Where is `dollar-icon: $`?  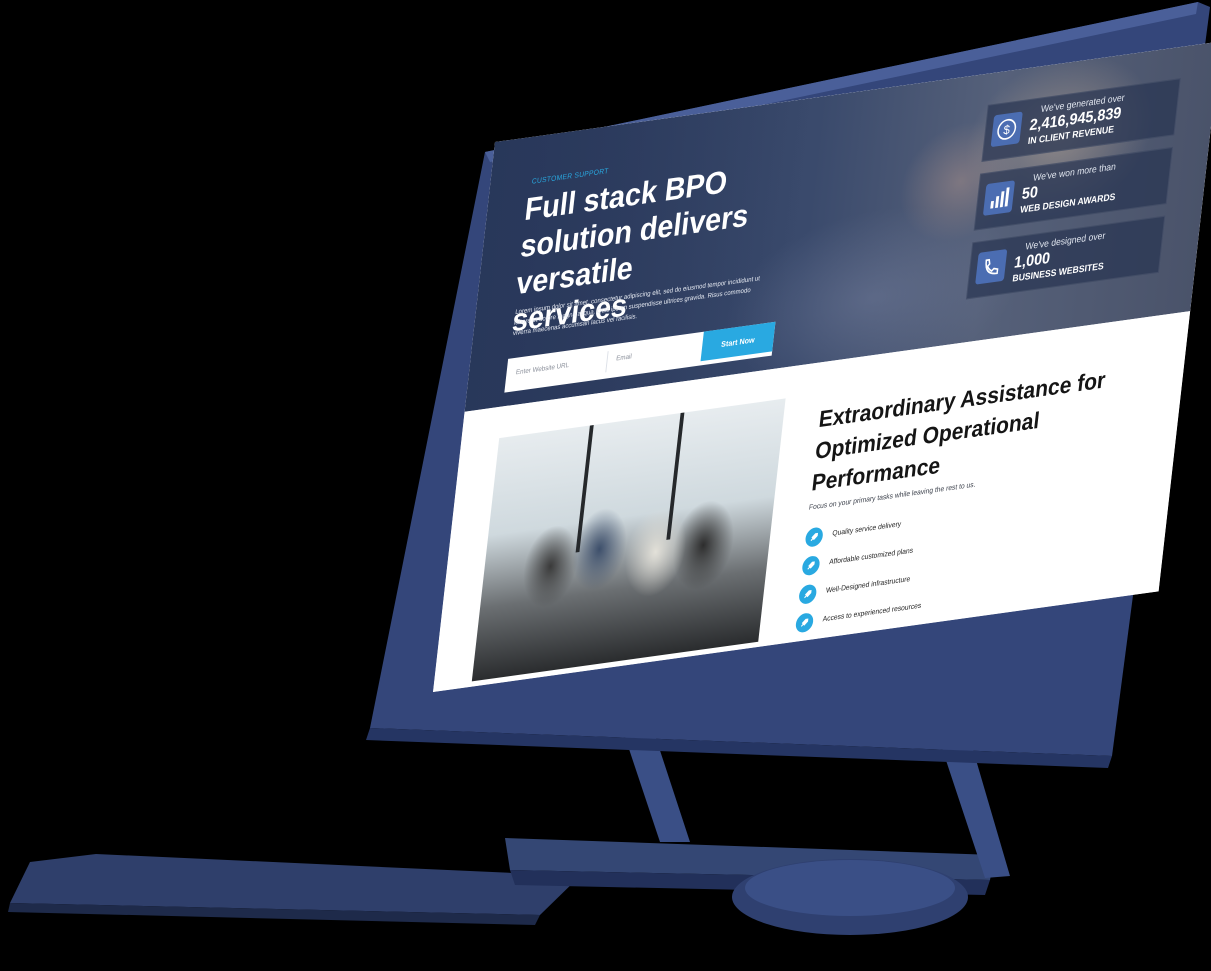 dollar-icon: $ is located at coordinates (1006, 129).